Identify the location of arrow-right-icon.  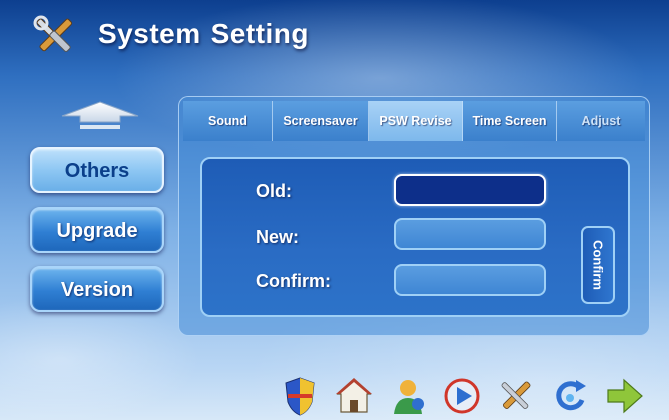
(624, 396).